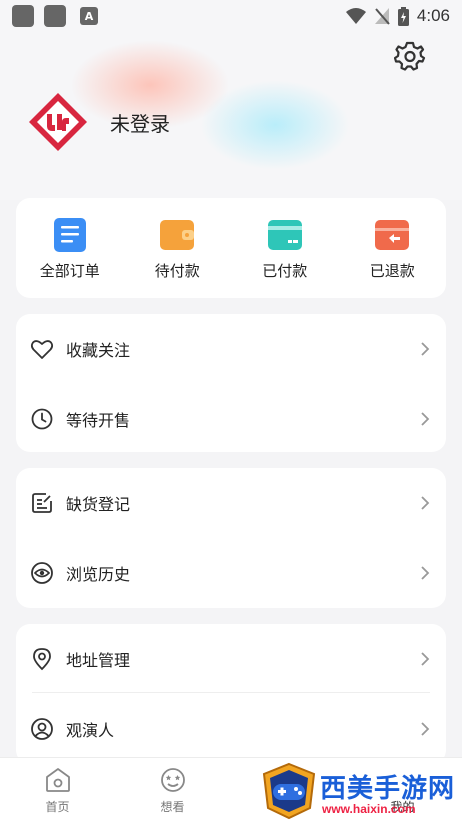 The image size is (462, 821). What do you see at coordinates (231, 573) in the screenshot?
I see `menu-item-browse-history: 浏览历史` at bounding box center [231, 573].